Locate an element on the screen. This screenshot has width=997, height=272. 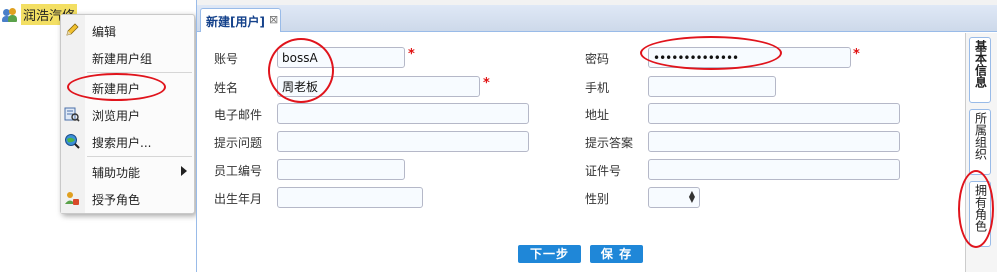
save-button: 保 存 is located at coordinates (616, 254).